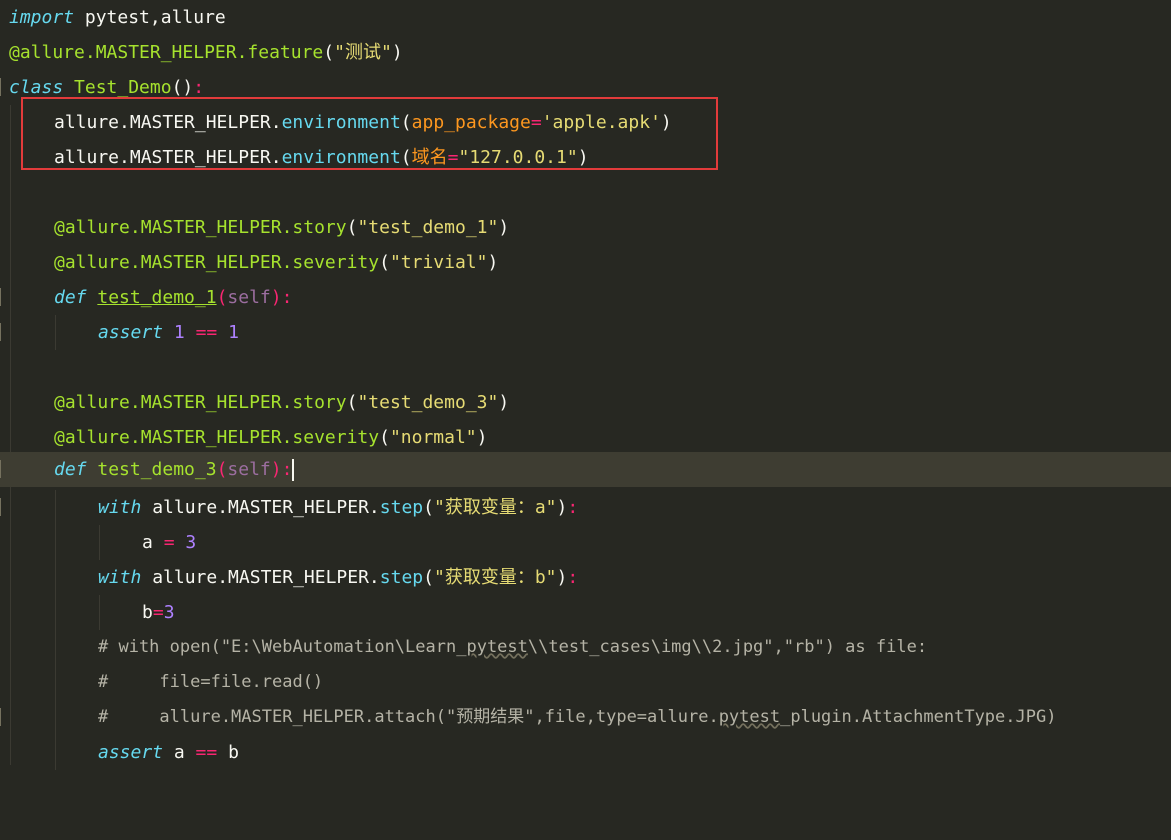 The image size is (1171, 840). Describe the element at coordinates (495, 507) in the screenshot. I see `string-literal: "获取变量：a"` at that location.